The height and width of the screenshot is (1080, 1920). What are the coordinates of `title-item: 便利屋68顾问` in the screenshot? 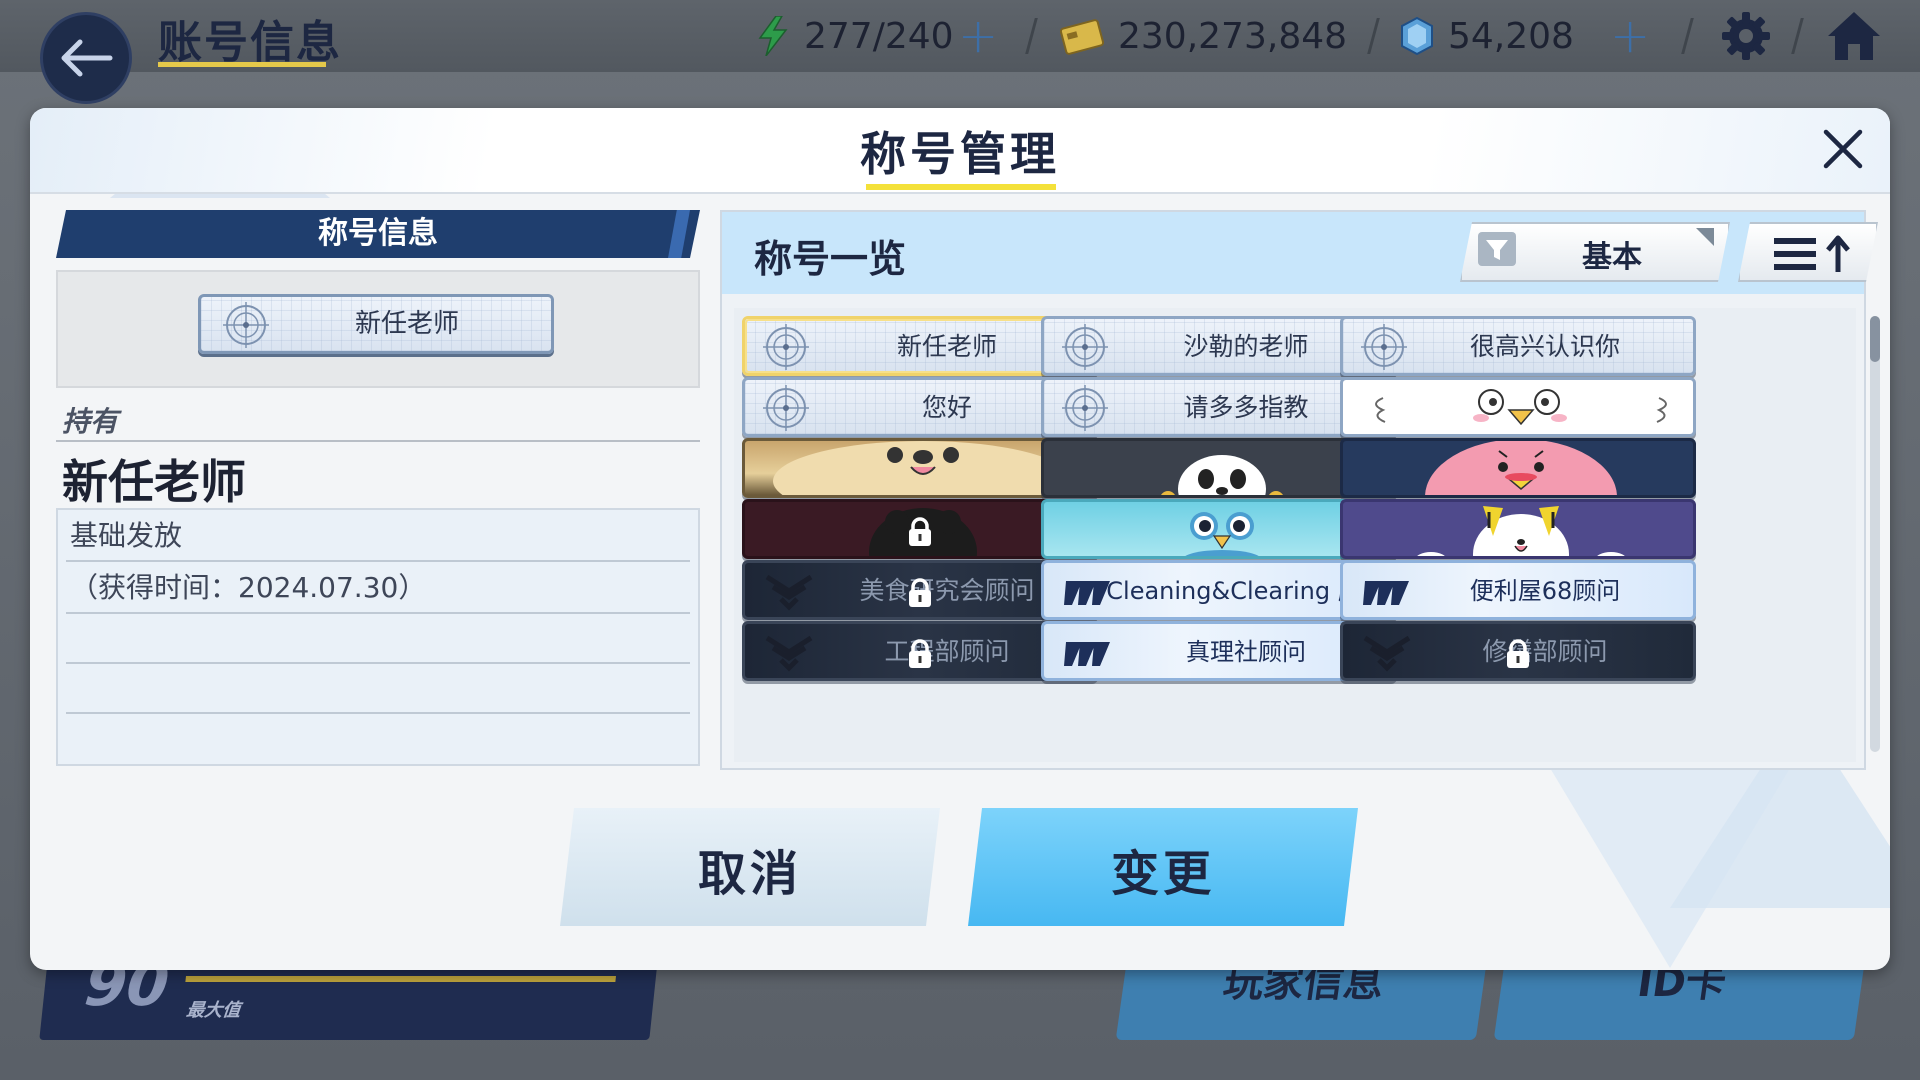 It's located at (1518, 590).